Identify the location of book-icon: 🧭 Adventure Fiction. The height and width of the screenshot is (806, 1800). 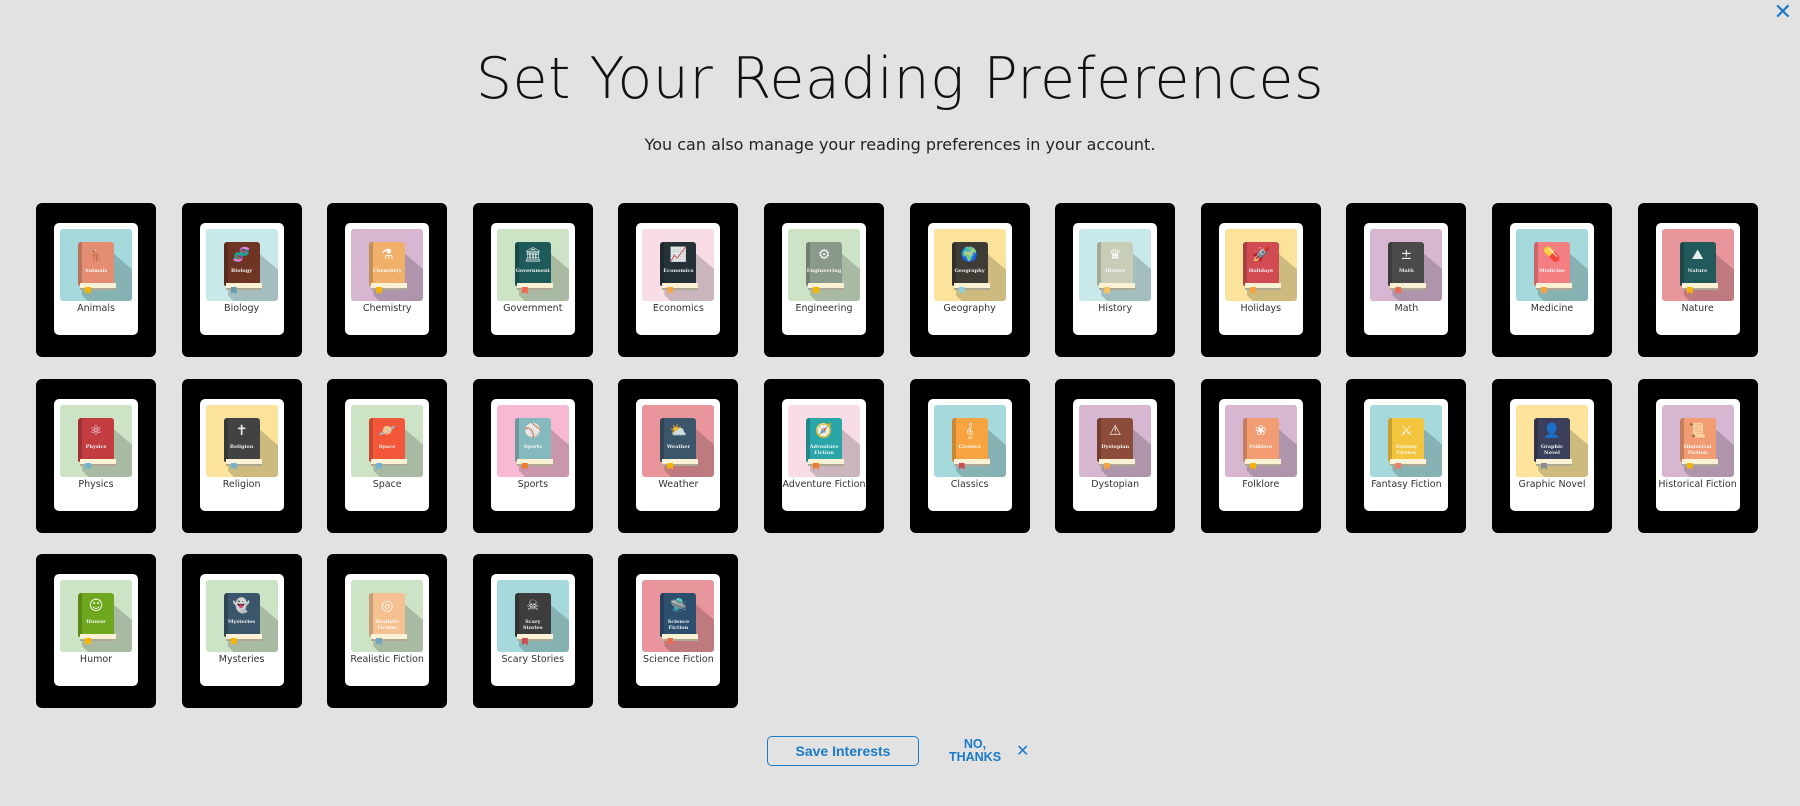
(825, 443).